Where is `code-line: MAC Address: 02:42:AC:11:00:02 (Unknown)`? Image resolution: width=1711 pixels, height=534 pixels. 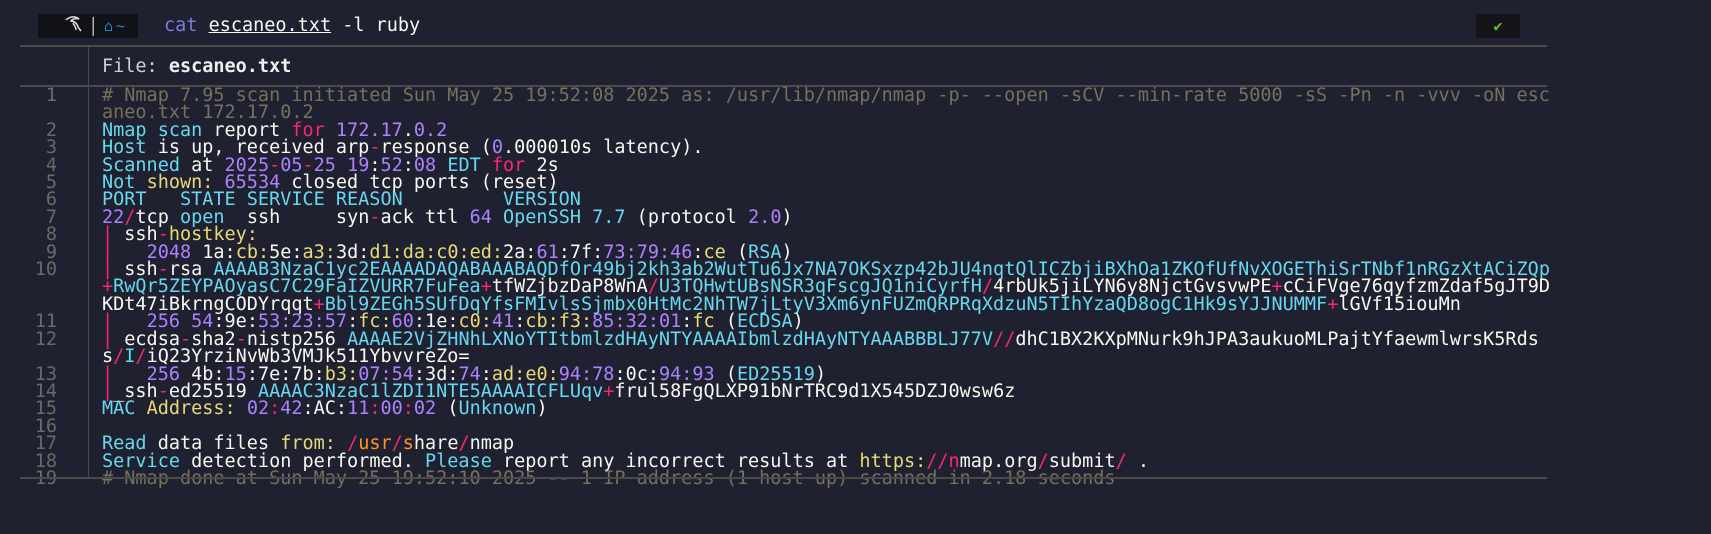
code-line: MAC Address: 02:42:AC:11:00:02 (Unknown) is located at coordinates (827, 409).